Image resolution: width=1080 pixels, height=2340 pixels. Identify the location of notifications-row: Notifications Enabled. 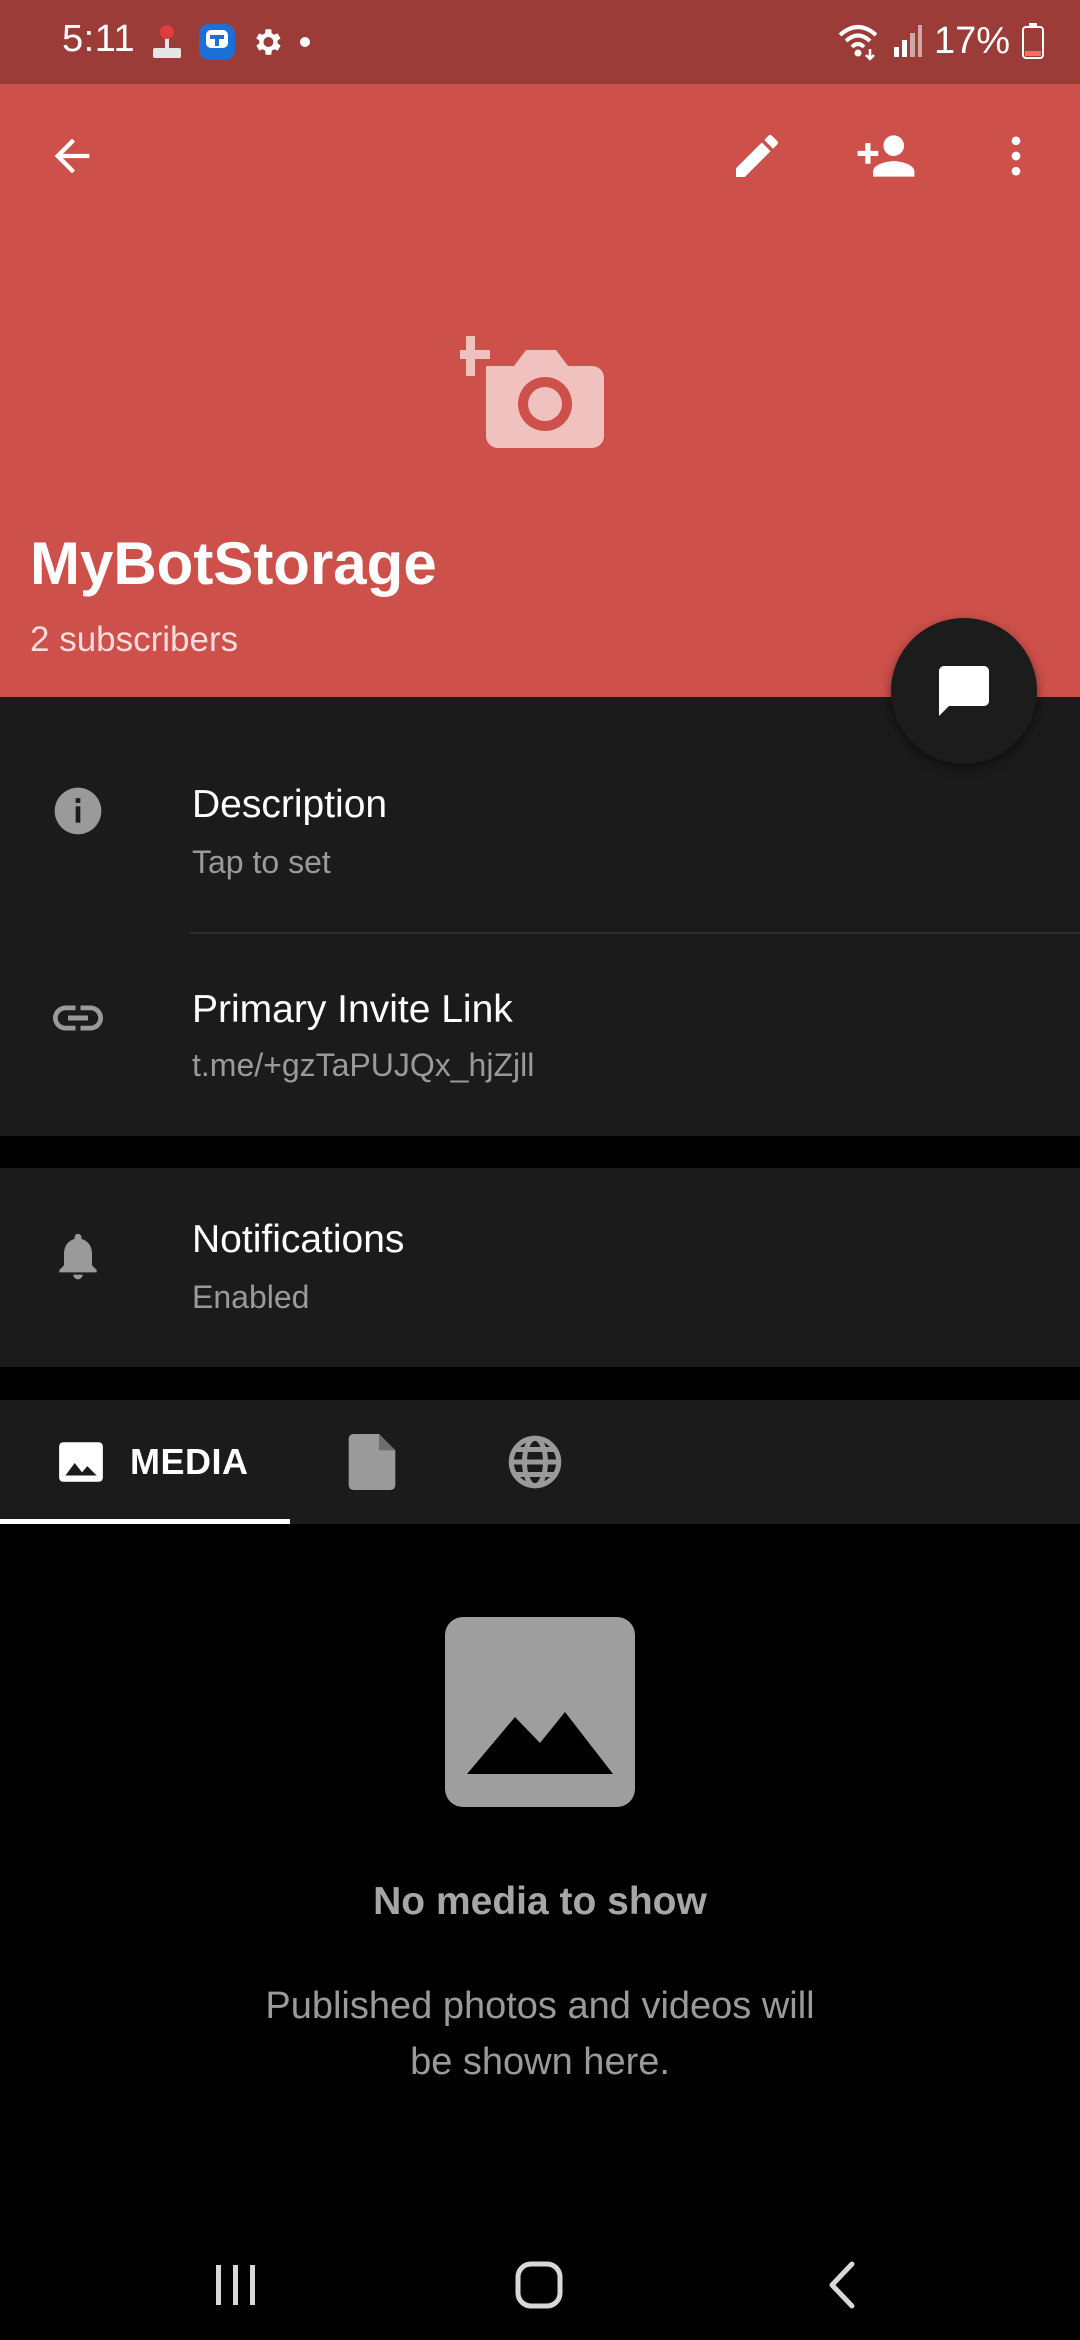
(540, 1267).